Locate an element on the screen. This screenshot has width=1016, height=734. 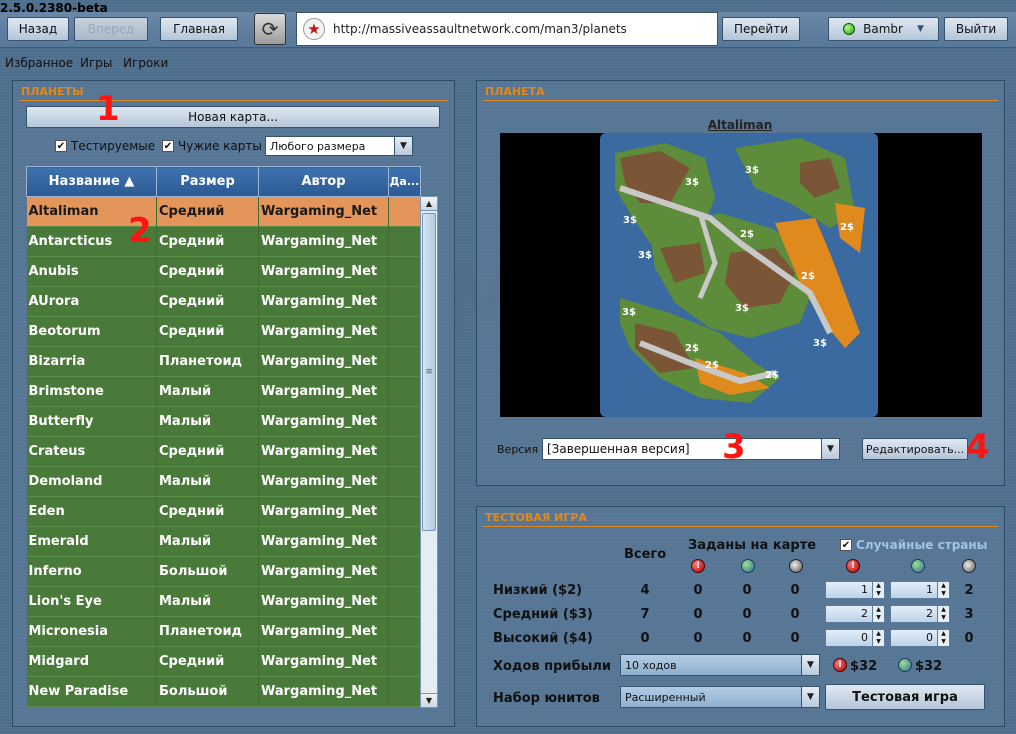
red-count-stepper: 0 ▲ ▼ is located at coordinates (855, 638).